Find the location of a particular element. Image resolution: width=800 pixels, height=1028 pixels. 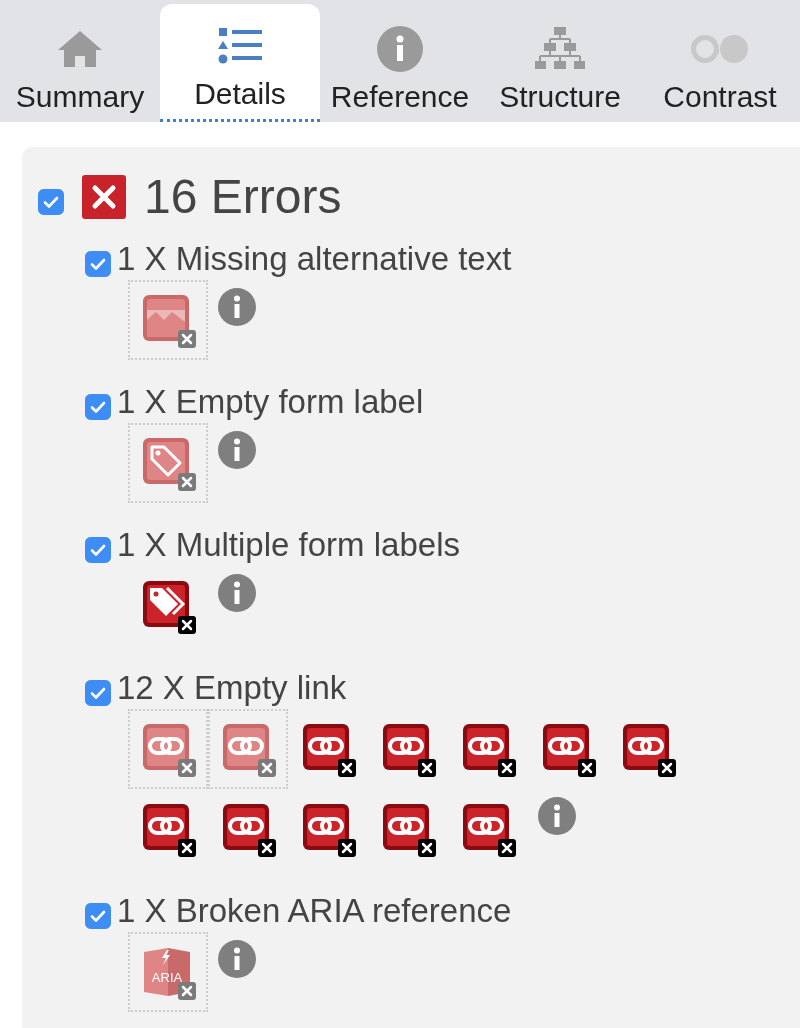

tab: Reference is located at coordinates (400, 63).